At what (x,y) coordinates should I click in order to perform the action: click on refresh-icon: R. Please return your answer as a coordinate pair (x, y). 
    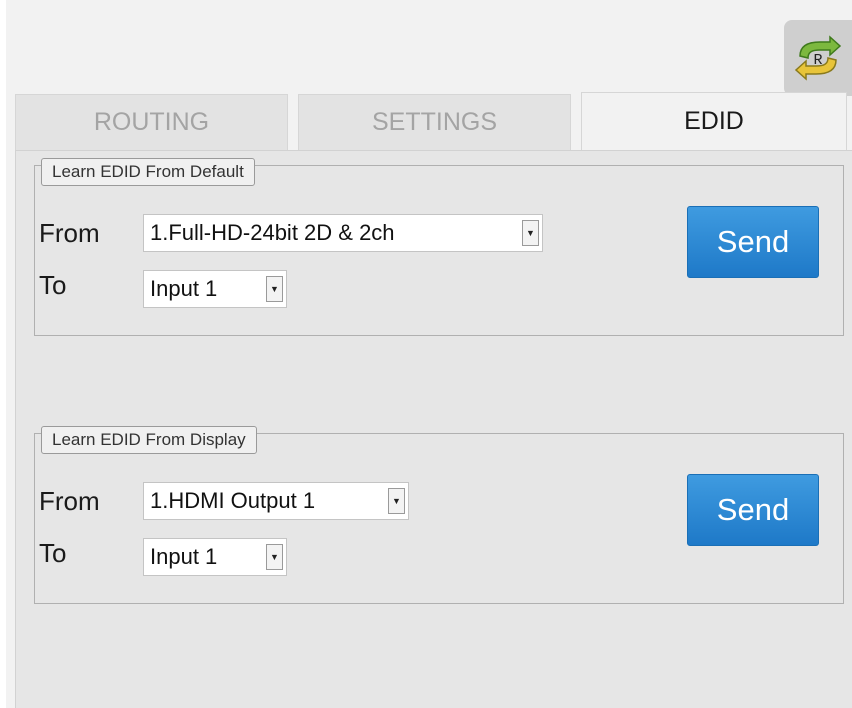
    Looking at the image, I should click on (818, 58).